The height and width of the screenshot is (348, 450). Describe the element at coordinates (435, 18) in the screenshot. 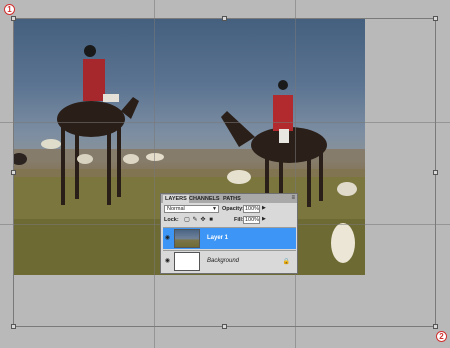

I see `crop-handle-top-right` at that location.